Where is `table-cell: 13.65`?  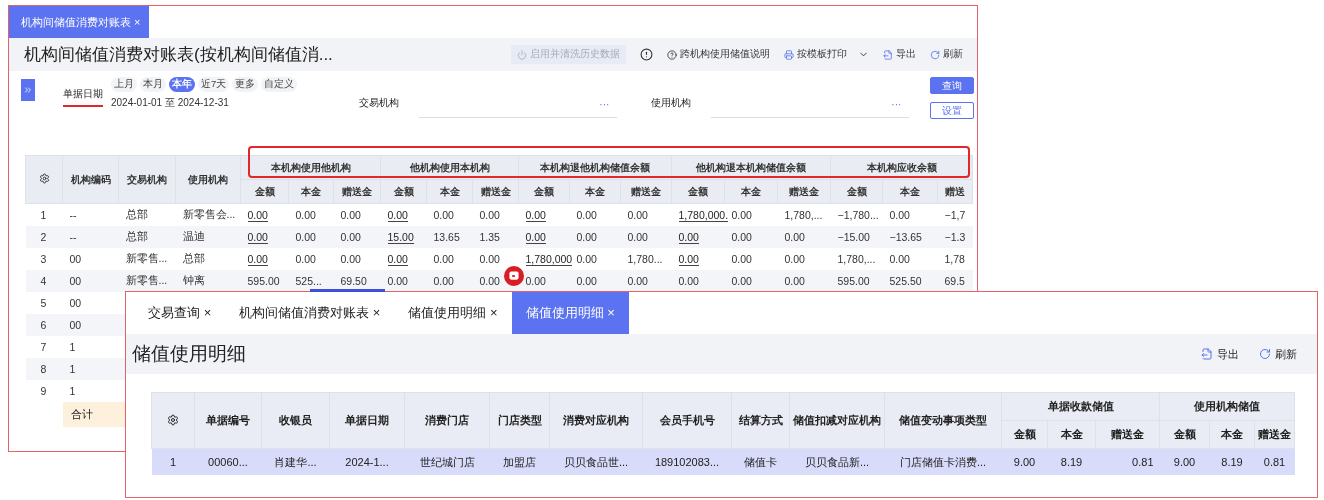
table-cell: 13.65 is located at coordinates (449, 237).